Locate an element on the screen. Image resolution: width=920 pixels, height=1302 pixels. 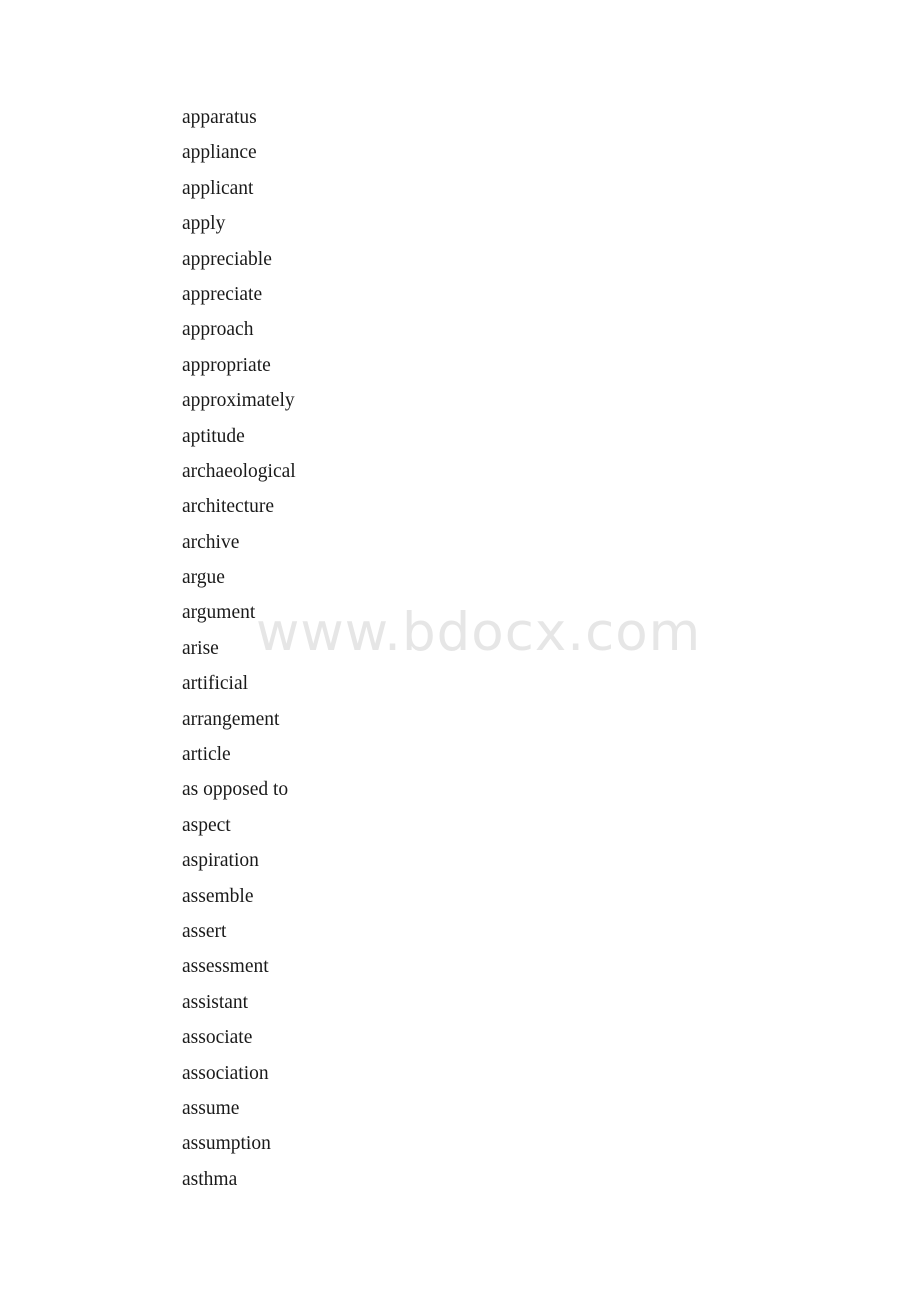
word-list-item: archaeological is located at coordinates (239, 471).